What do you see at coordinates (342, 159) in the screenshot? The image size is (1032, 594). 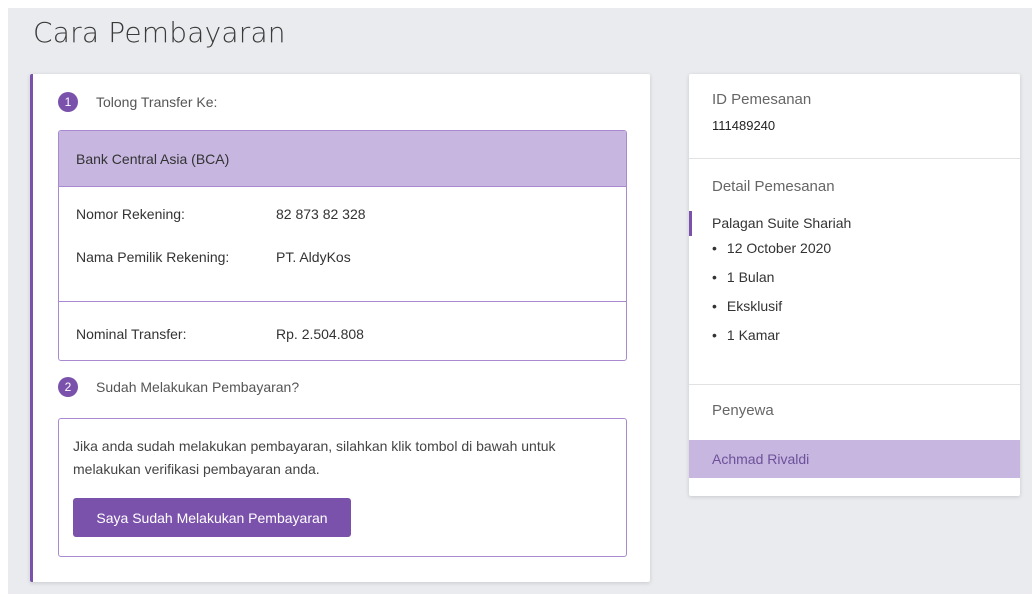 I see `bank-name: Bank Central Asia (BCA)` at bounding box center [342, 159].